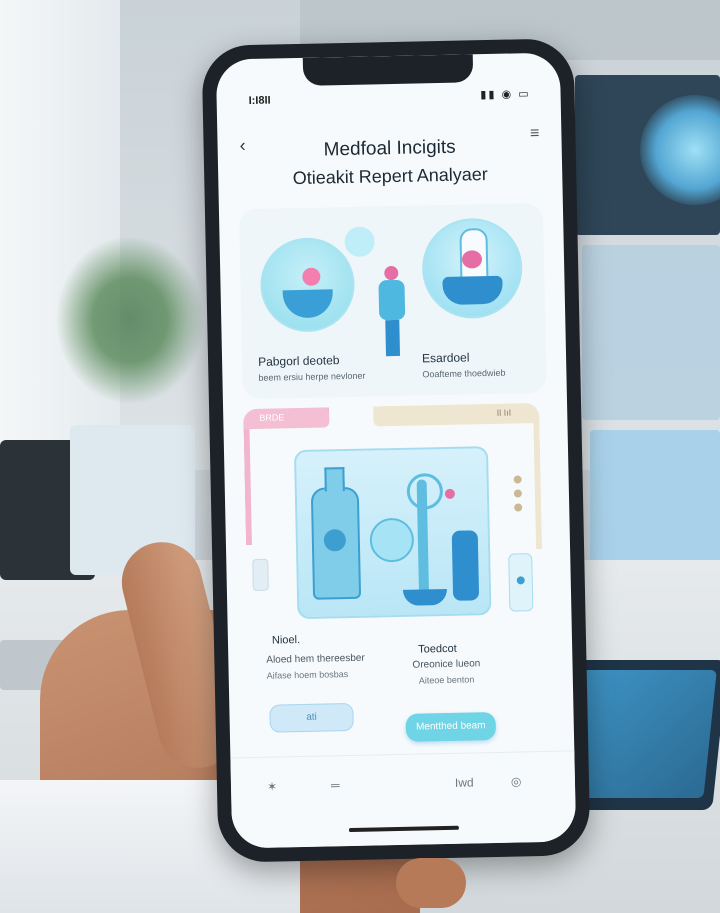 This screenshot has width=720, height=913. I want to click on info-left-line1: Aloed hem thereesber, so click(315, 659).